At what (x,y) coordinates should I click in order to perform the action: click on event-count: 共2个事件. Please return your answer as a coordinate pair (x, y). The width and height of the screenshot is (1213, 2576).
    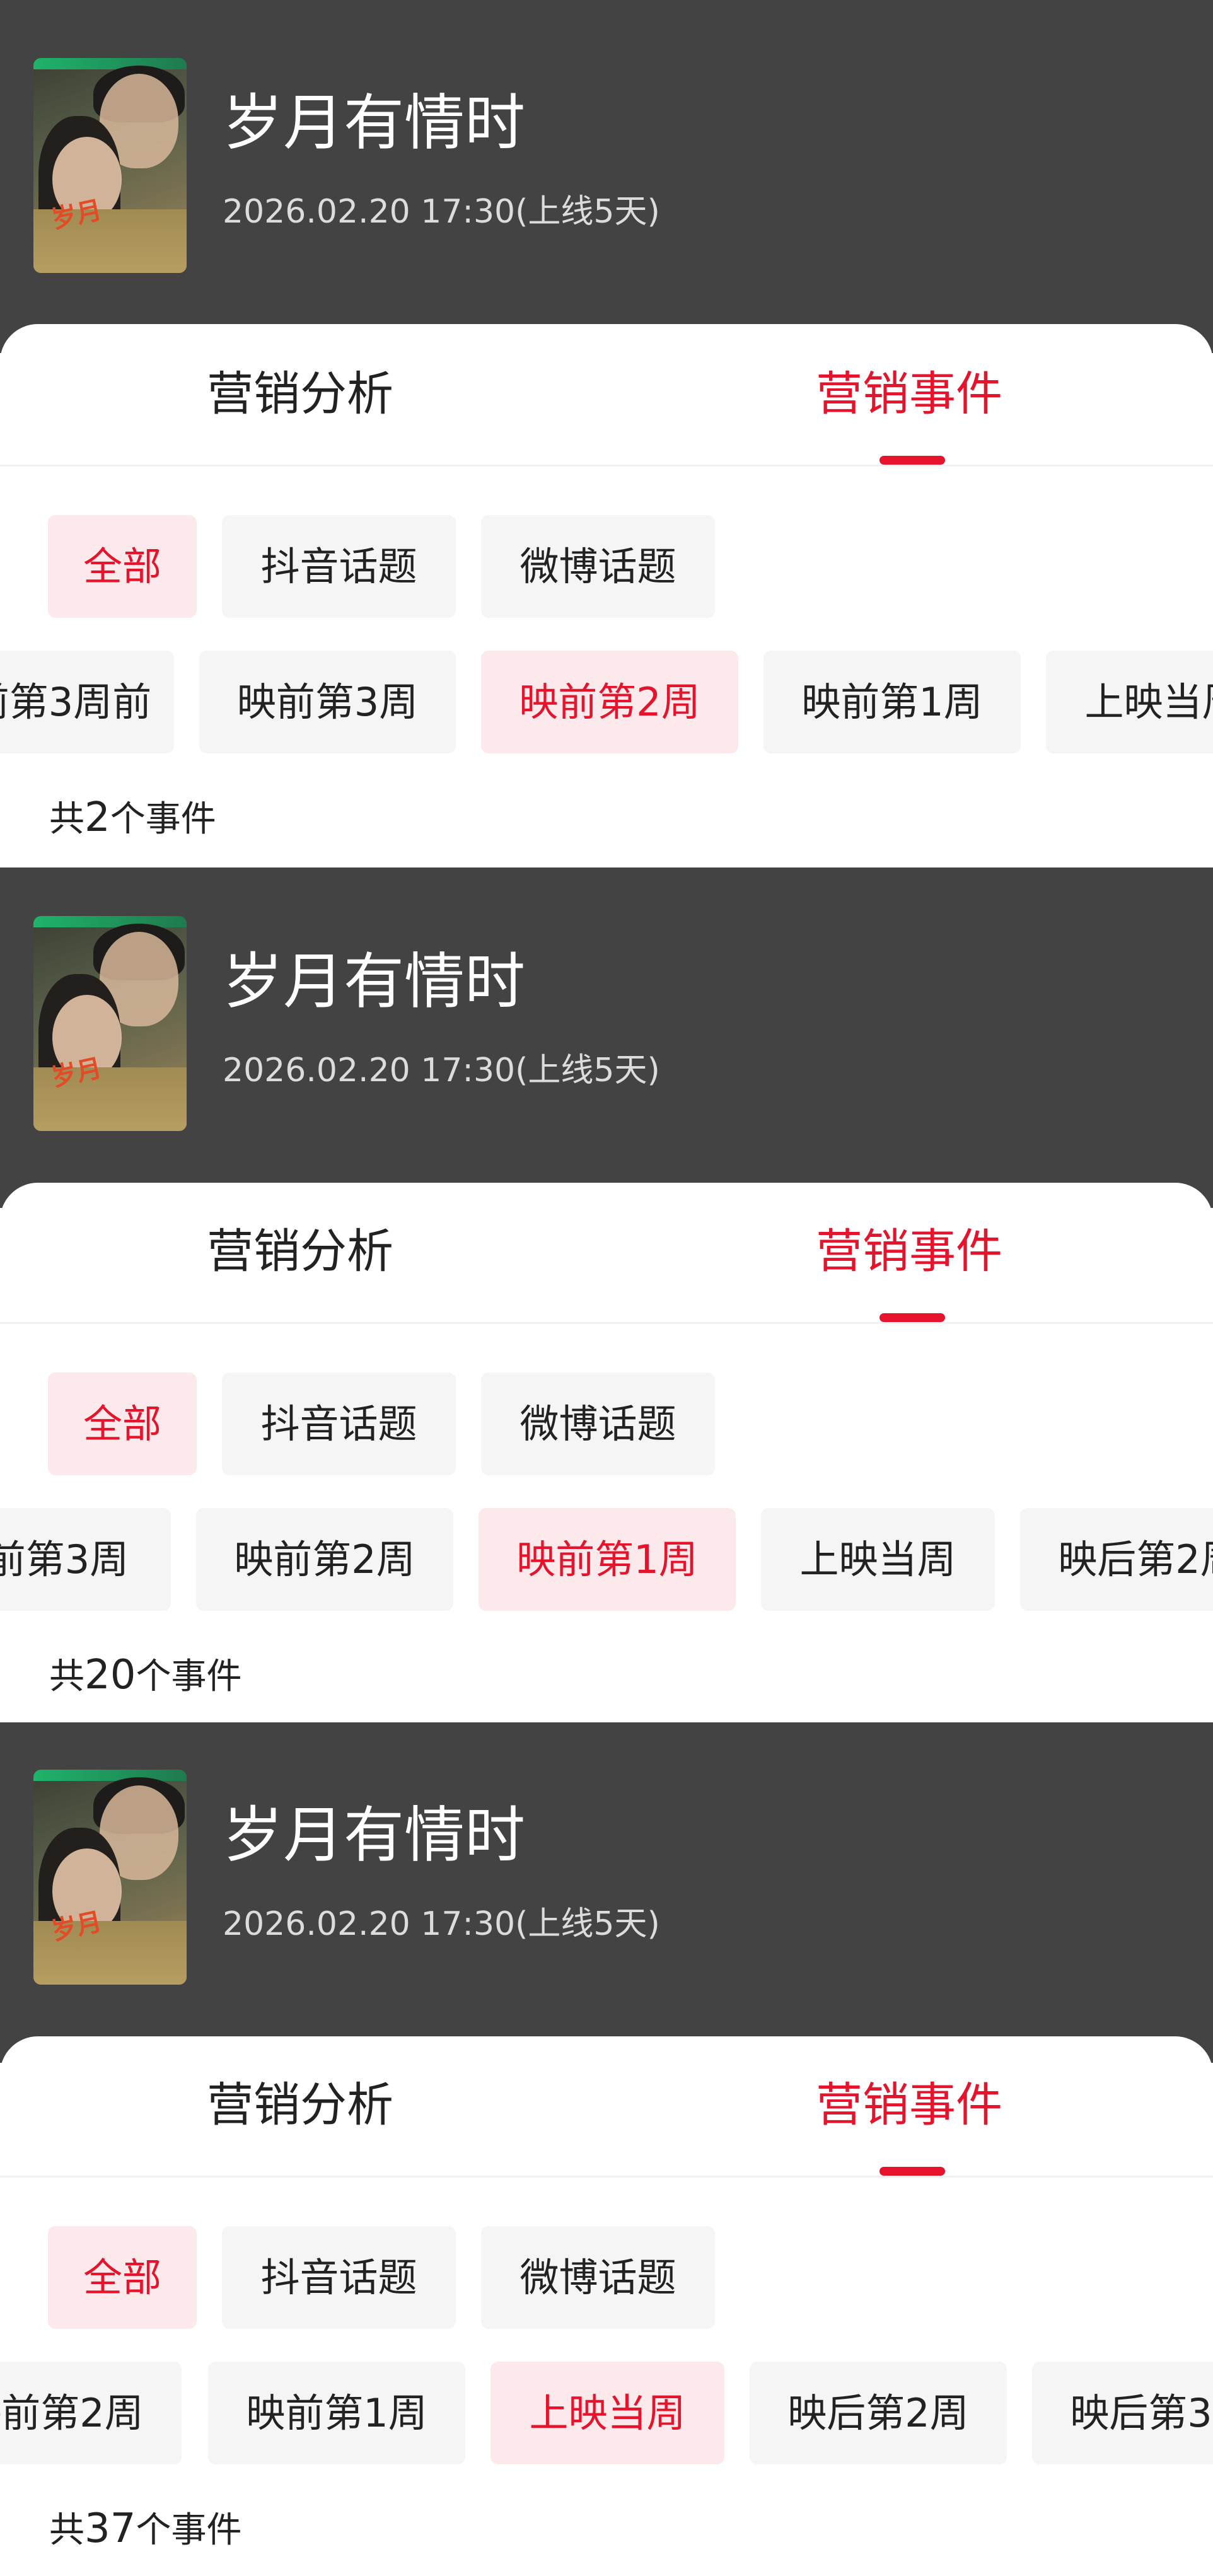
    Looking at the image, I should click on (132, 819).